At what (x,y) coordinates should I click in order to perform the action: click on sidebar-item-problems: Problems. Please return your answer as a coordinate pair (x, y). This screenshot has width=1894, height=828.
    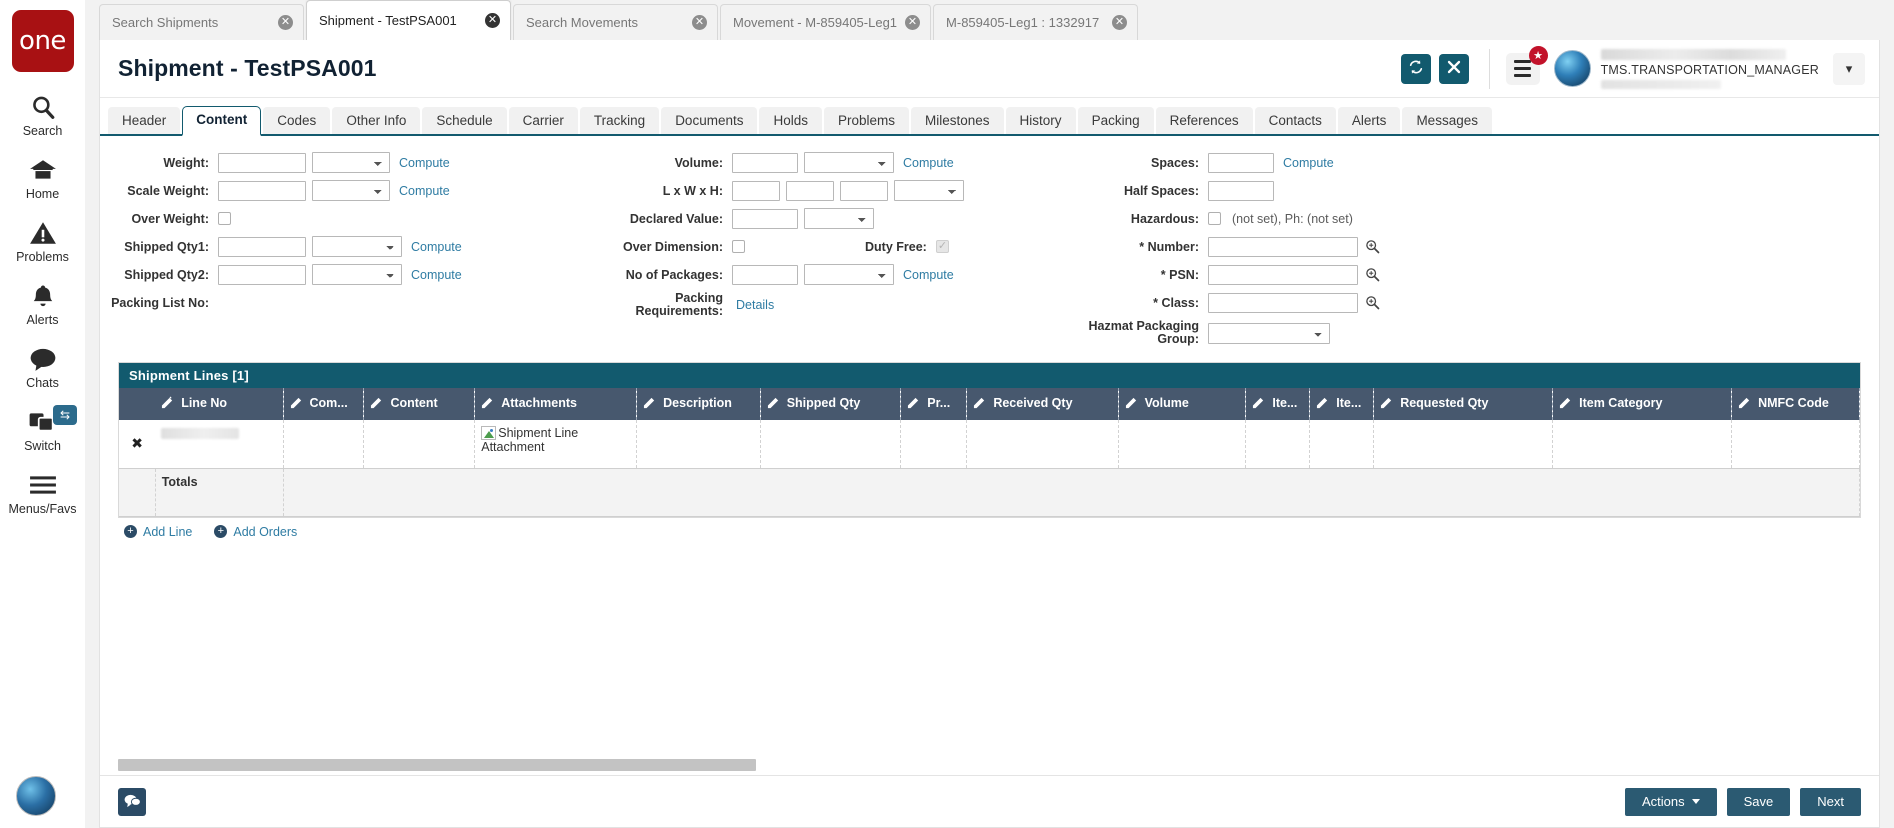
    Looking at the image, I should click on (42, 241).